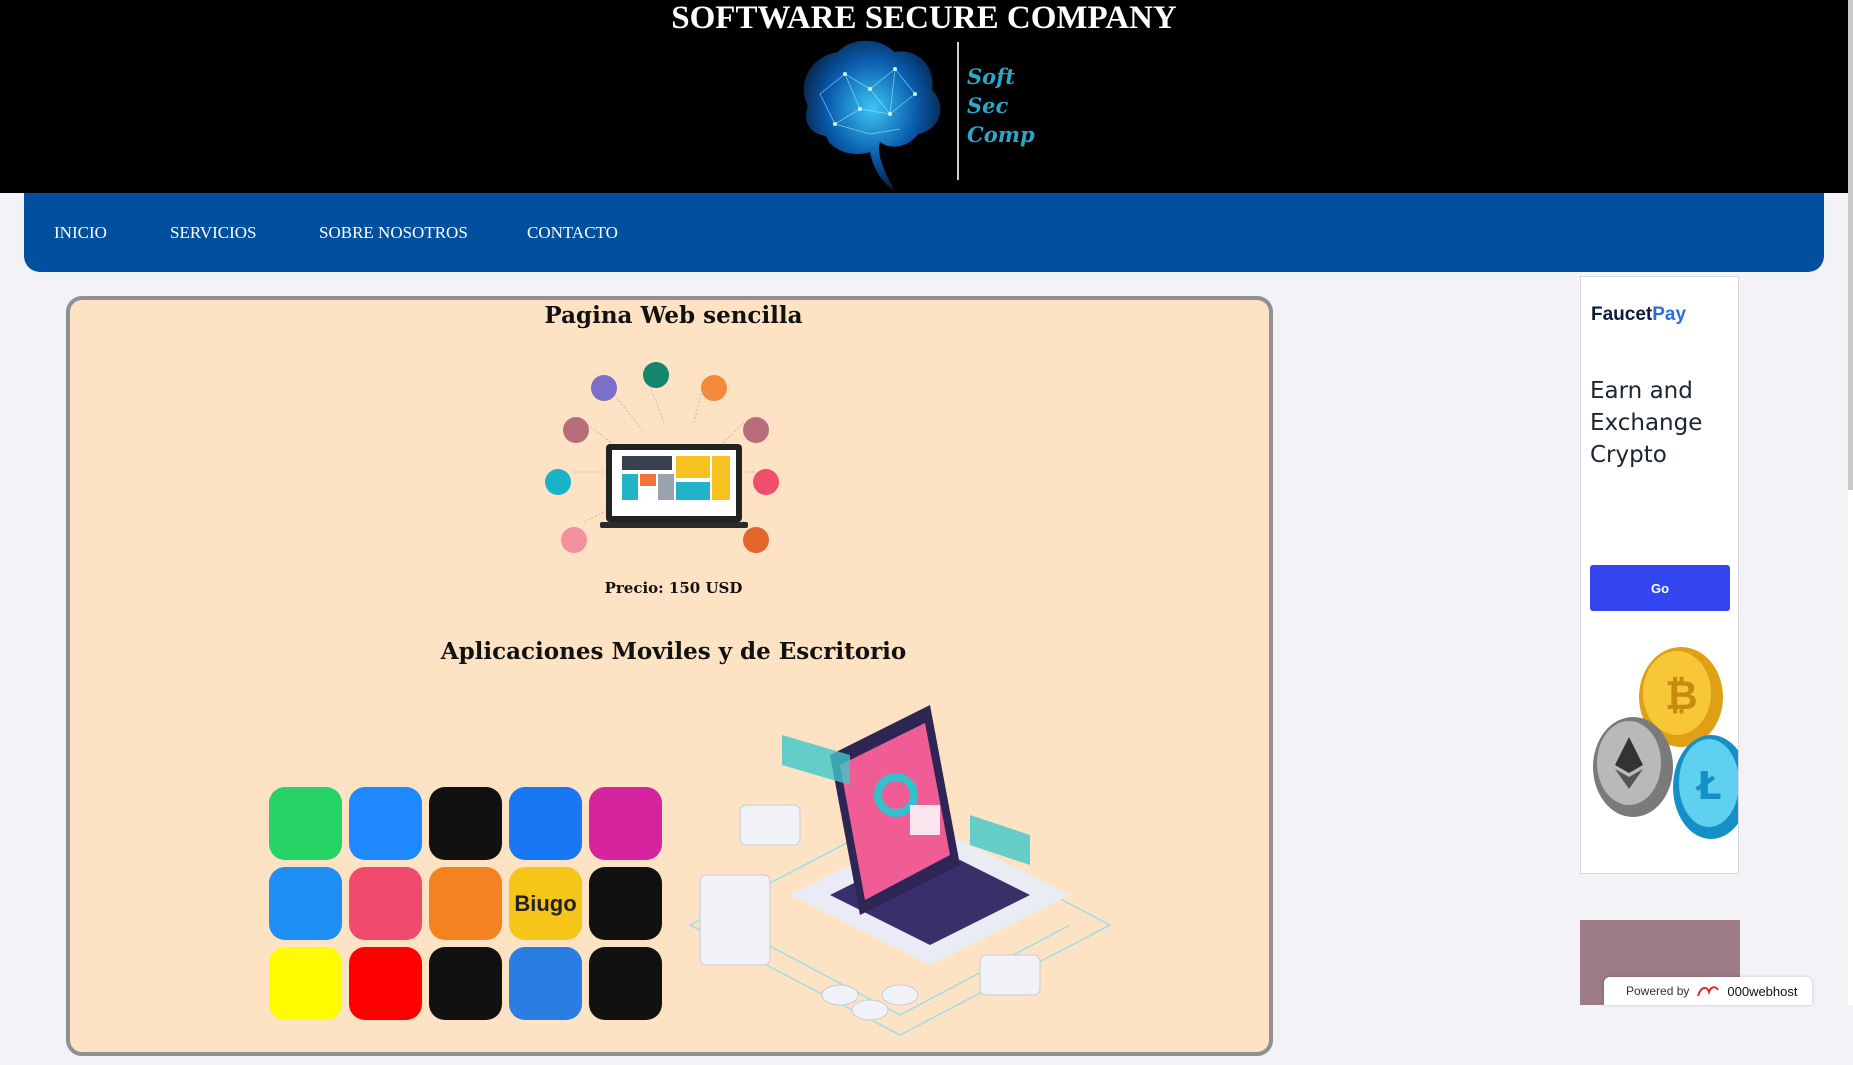  What do you see at coordinates (625, 823) in the screenshot?
I see `instagram-icon` at bounding box center [625, 823].